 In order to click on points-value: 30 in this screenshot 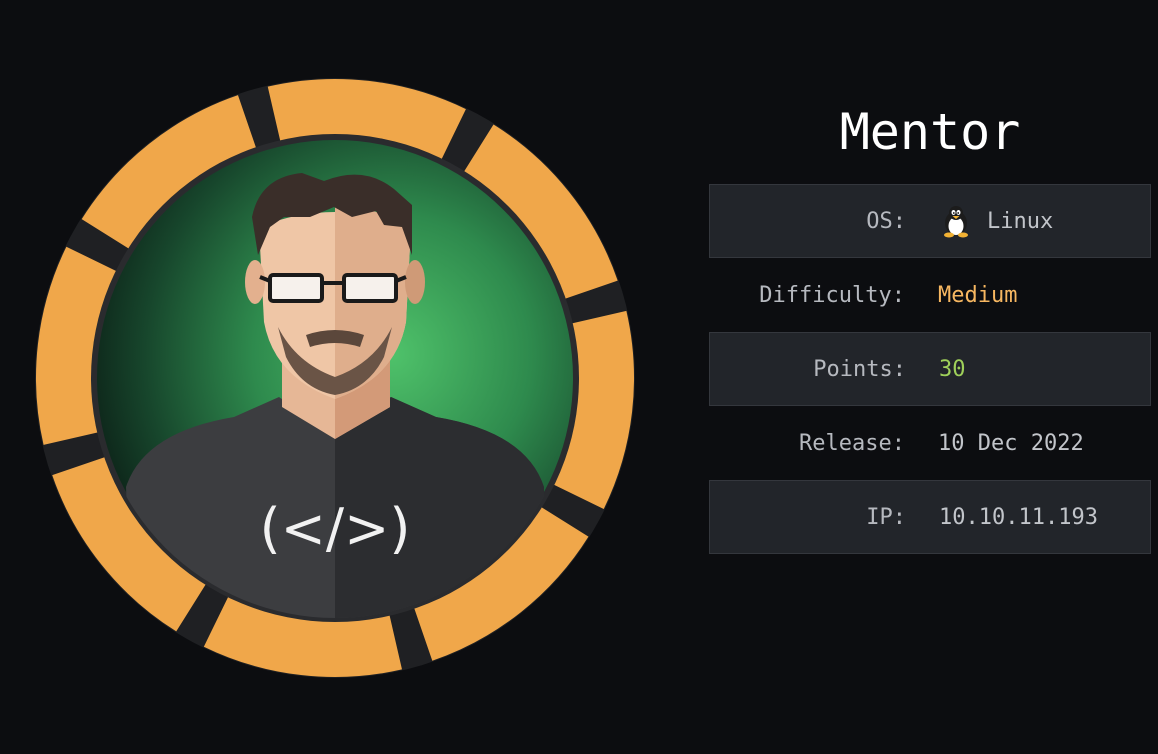, I will do `click(952, 369)`.